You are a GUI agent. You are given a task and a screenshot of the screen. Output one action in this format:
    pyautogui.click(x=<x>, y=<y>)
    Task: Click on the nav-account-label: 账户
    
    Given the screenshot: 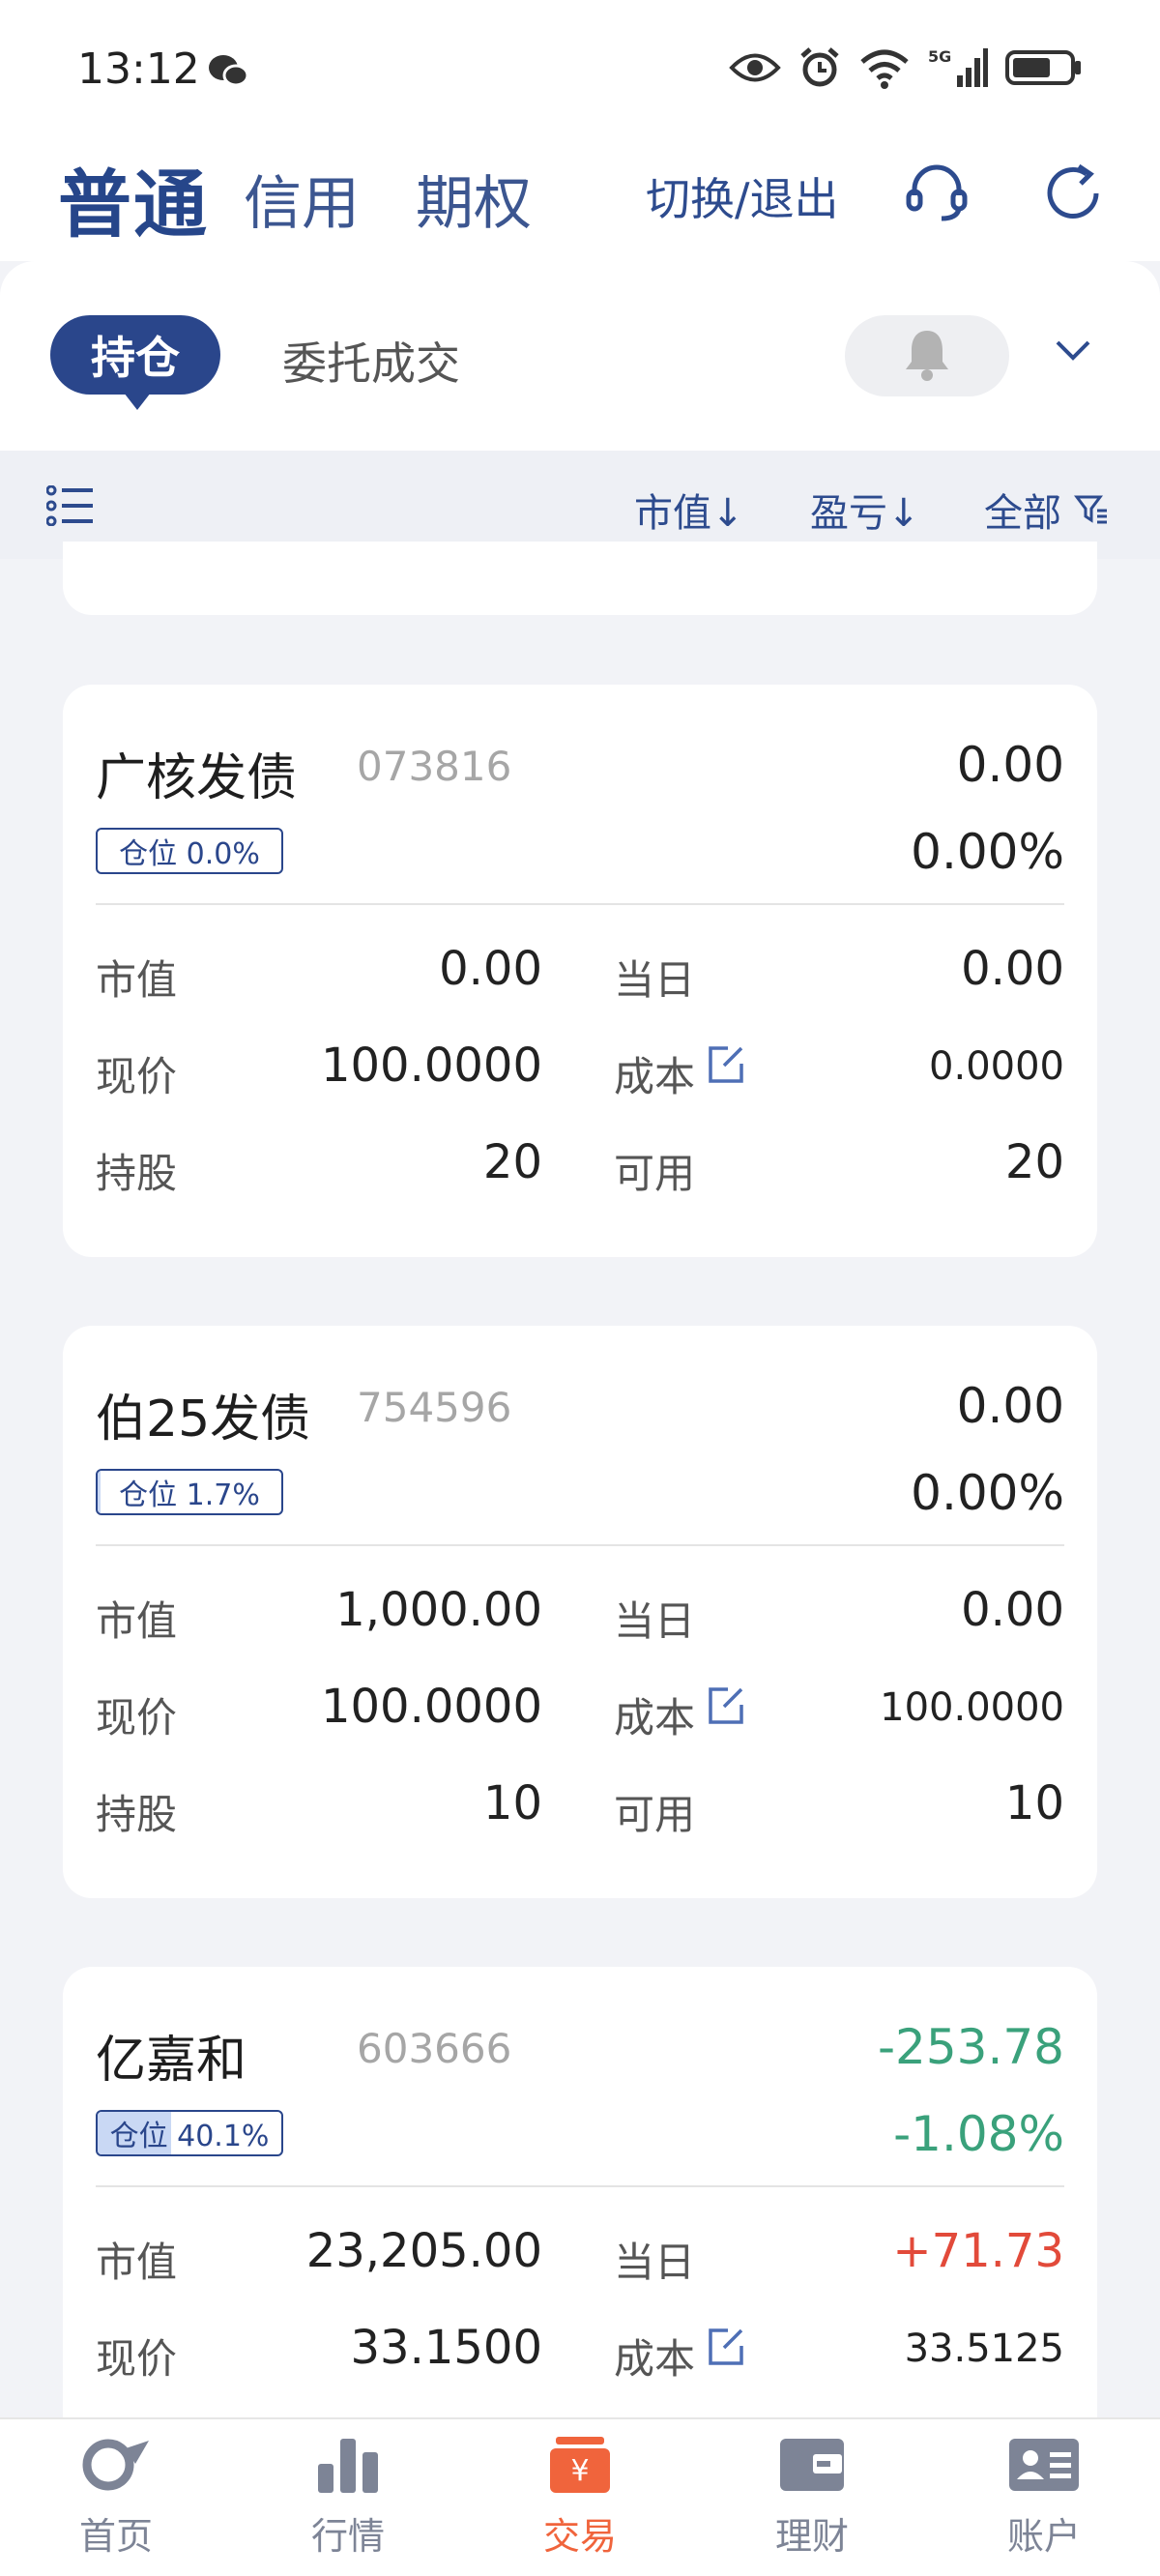 What is the action you would take?
    pyautogui.click(x=1044, y=2536)
    